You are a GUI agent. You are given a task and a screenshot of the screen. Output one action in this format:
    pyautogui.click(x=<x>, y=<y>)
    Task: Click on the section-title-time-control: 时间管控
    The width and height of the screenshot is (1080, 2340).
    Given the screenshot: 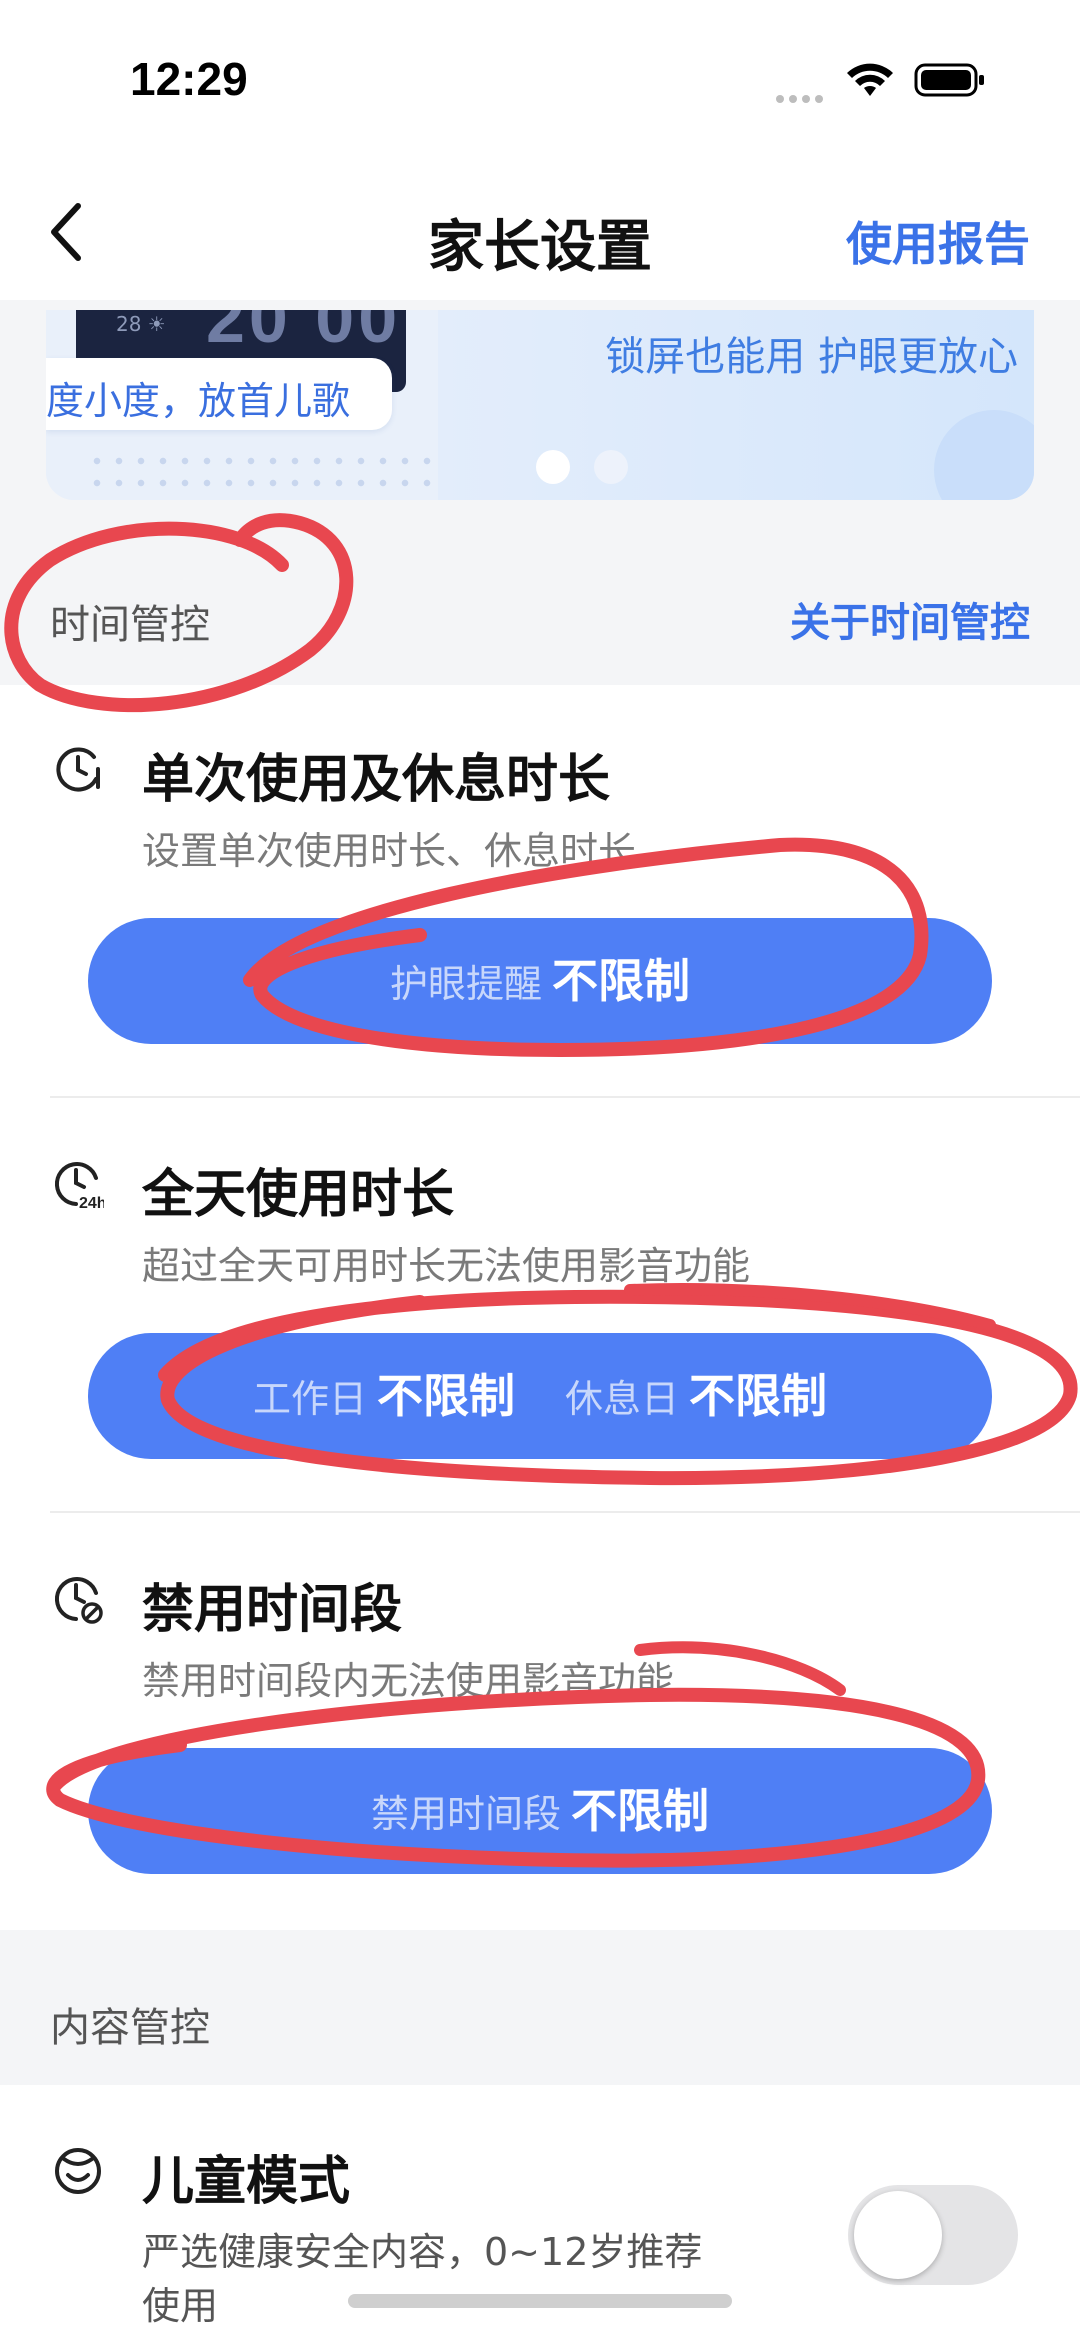 What is the action you would take?
    pyautogui.click(x=130, y=625)
    